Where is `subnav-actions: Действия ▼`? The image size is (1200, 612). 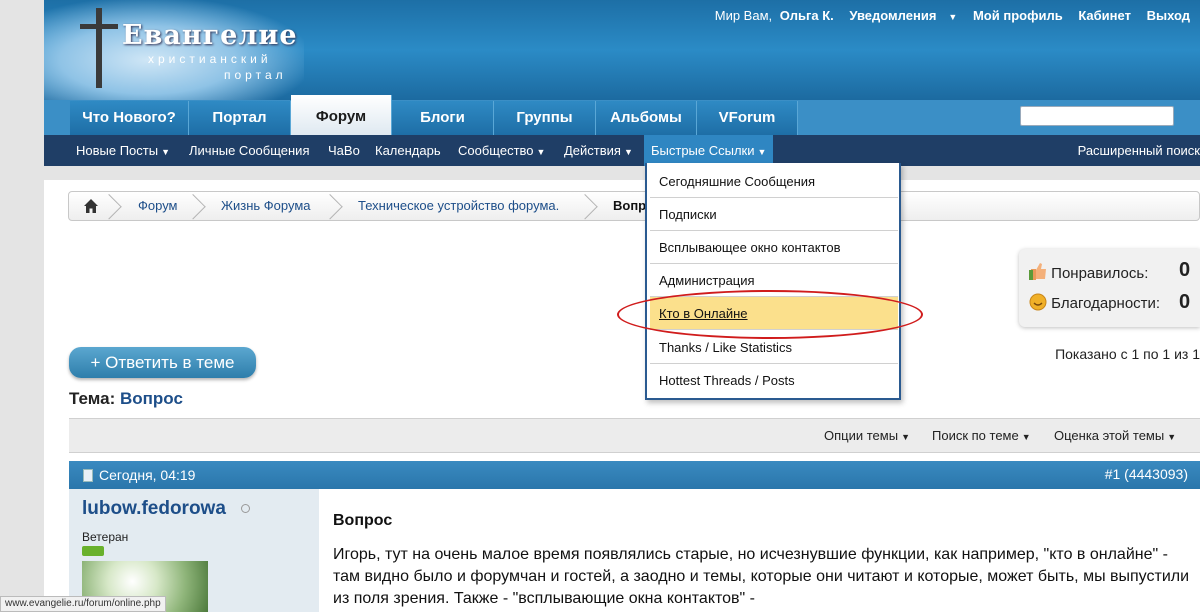
subnav-actions: Действия ▼ is located at coordinates (598, 150).